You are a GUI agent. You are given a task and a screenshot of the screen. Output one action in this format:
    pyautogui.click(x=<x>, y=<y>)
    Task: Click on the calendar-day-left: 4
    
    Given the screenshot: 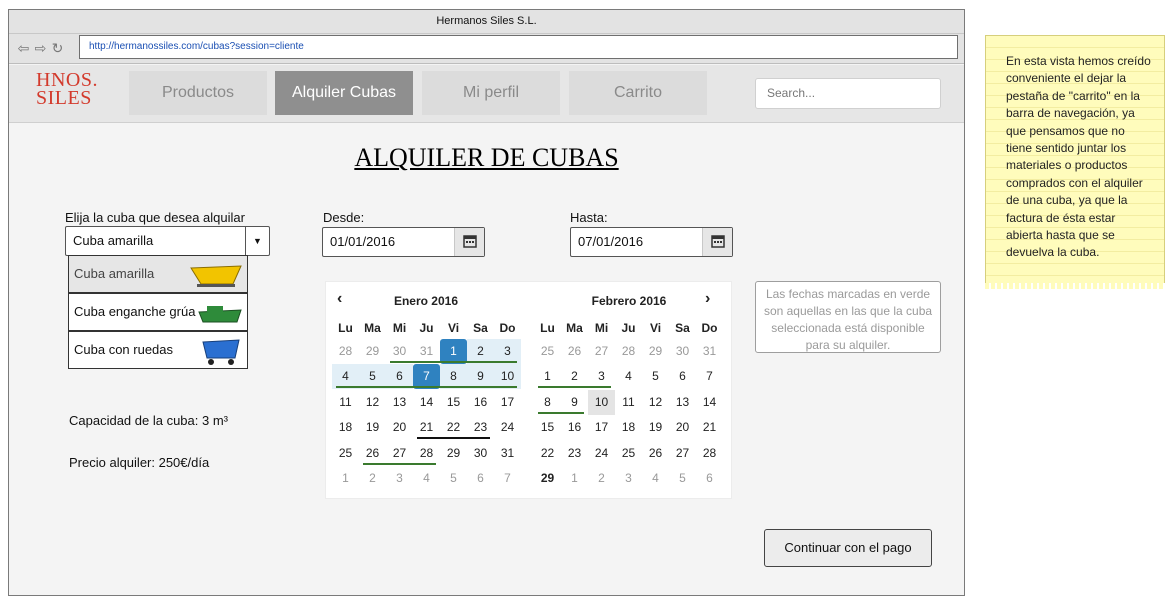 What is the action you would take?
    pyautogui.click(x=426, y=478)
    